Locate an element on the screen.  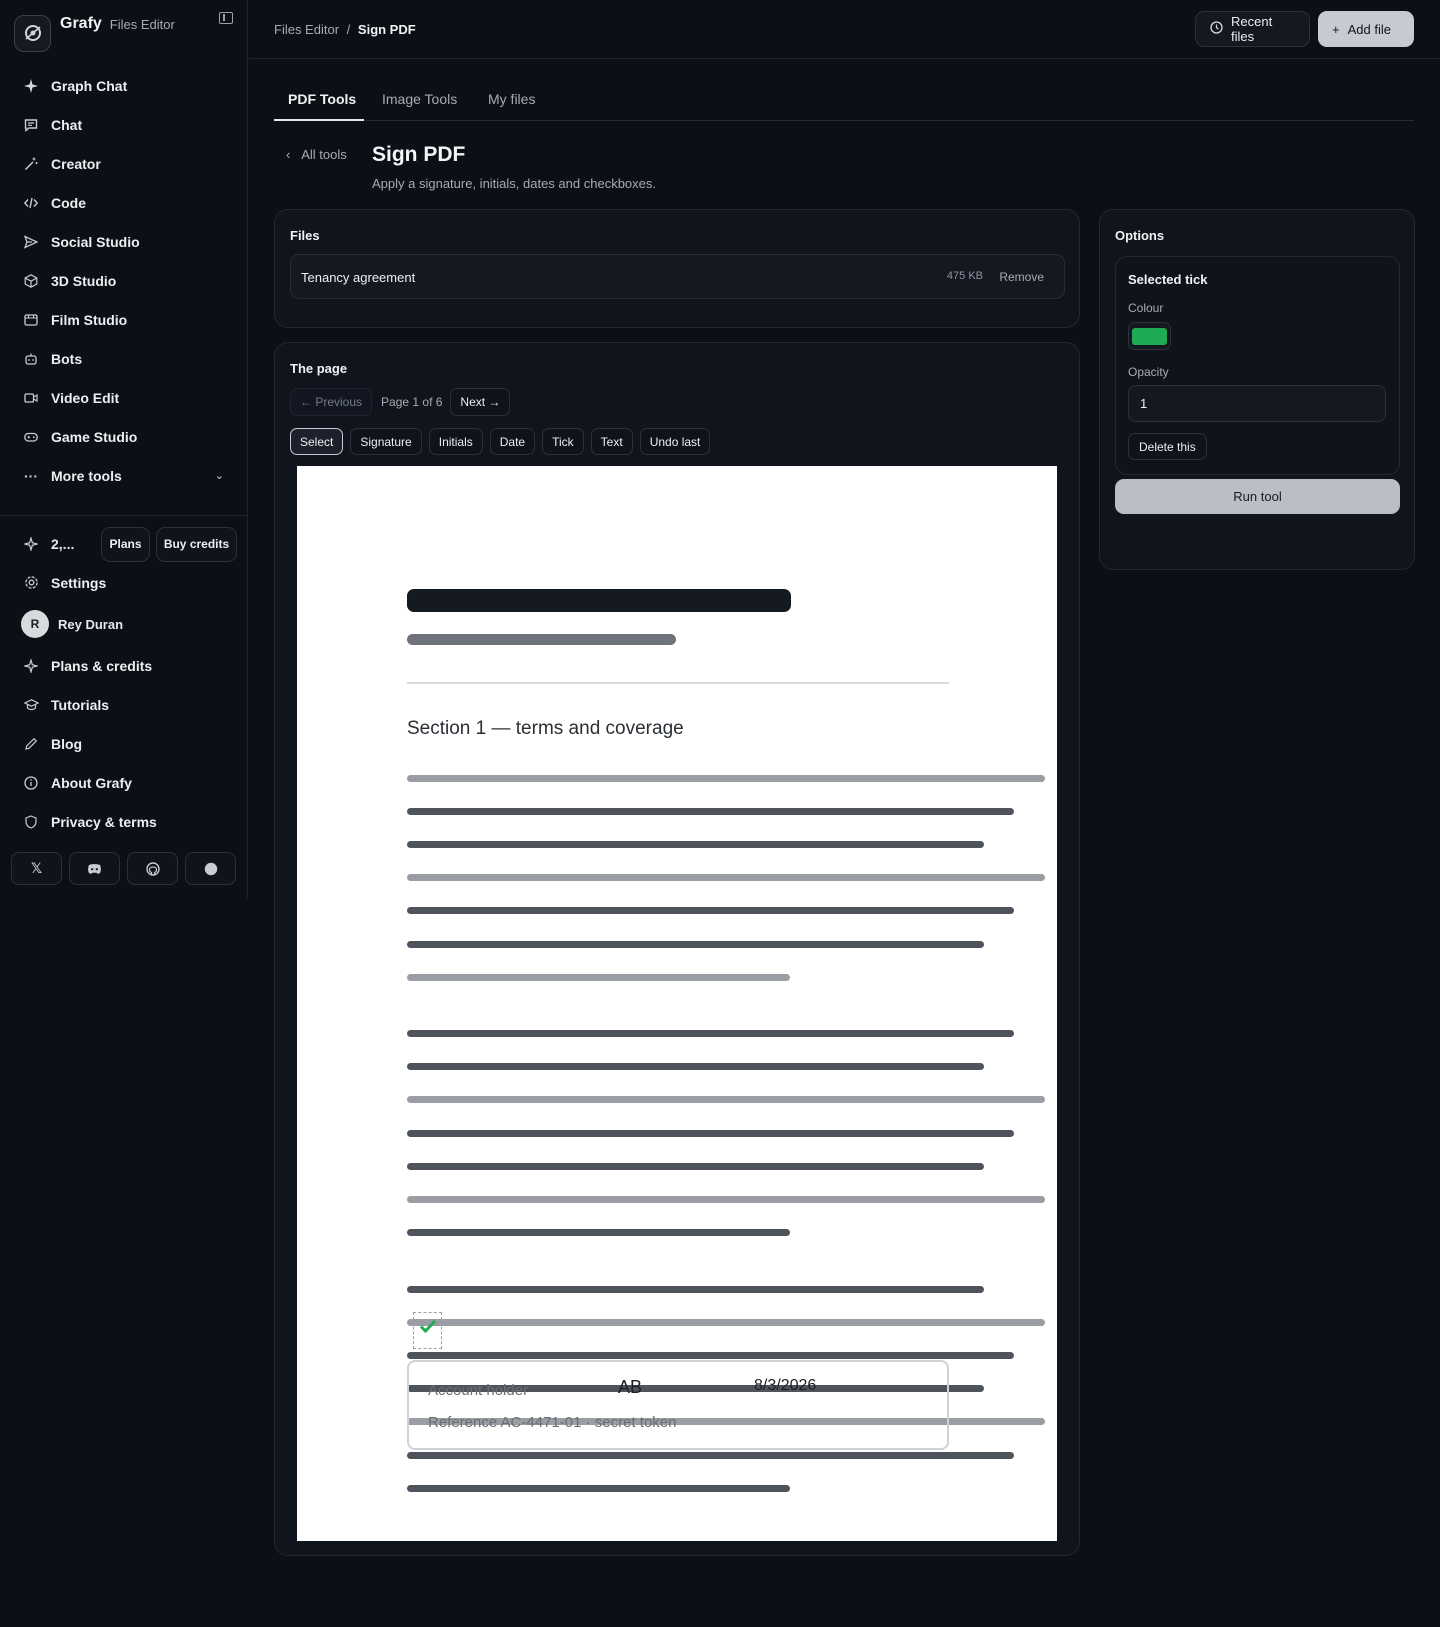
remove-file-button: Remove is located at coordinates (1021, 277).